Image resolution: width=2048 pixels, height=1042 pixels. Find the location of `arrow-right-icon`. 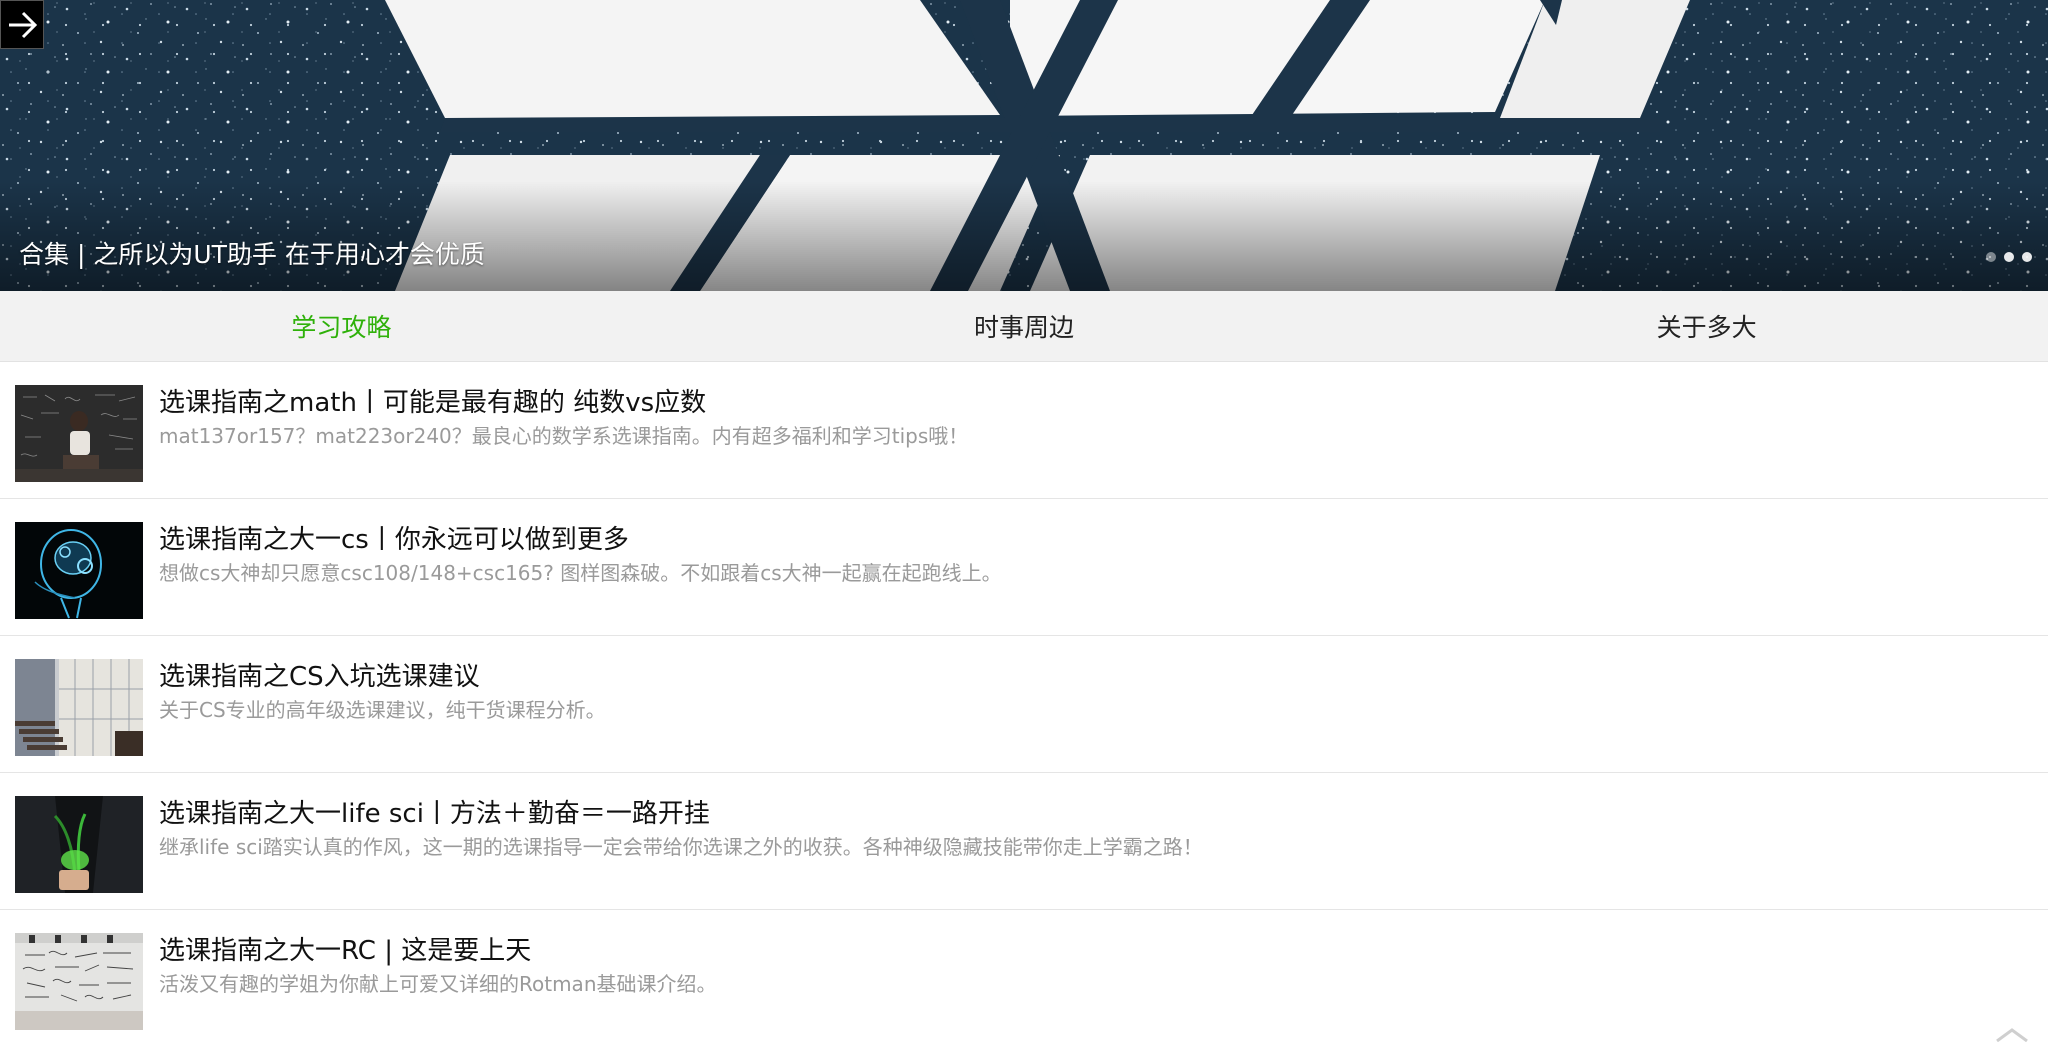

arrow-right-icon is located at coordinates (23, 25).